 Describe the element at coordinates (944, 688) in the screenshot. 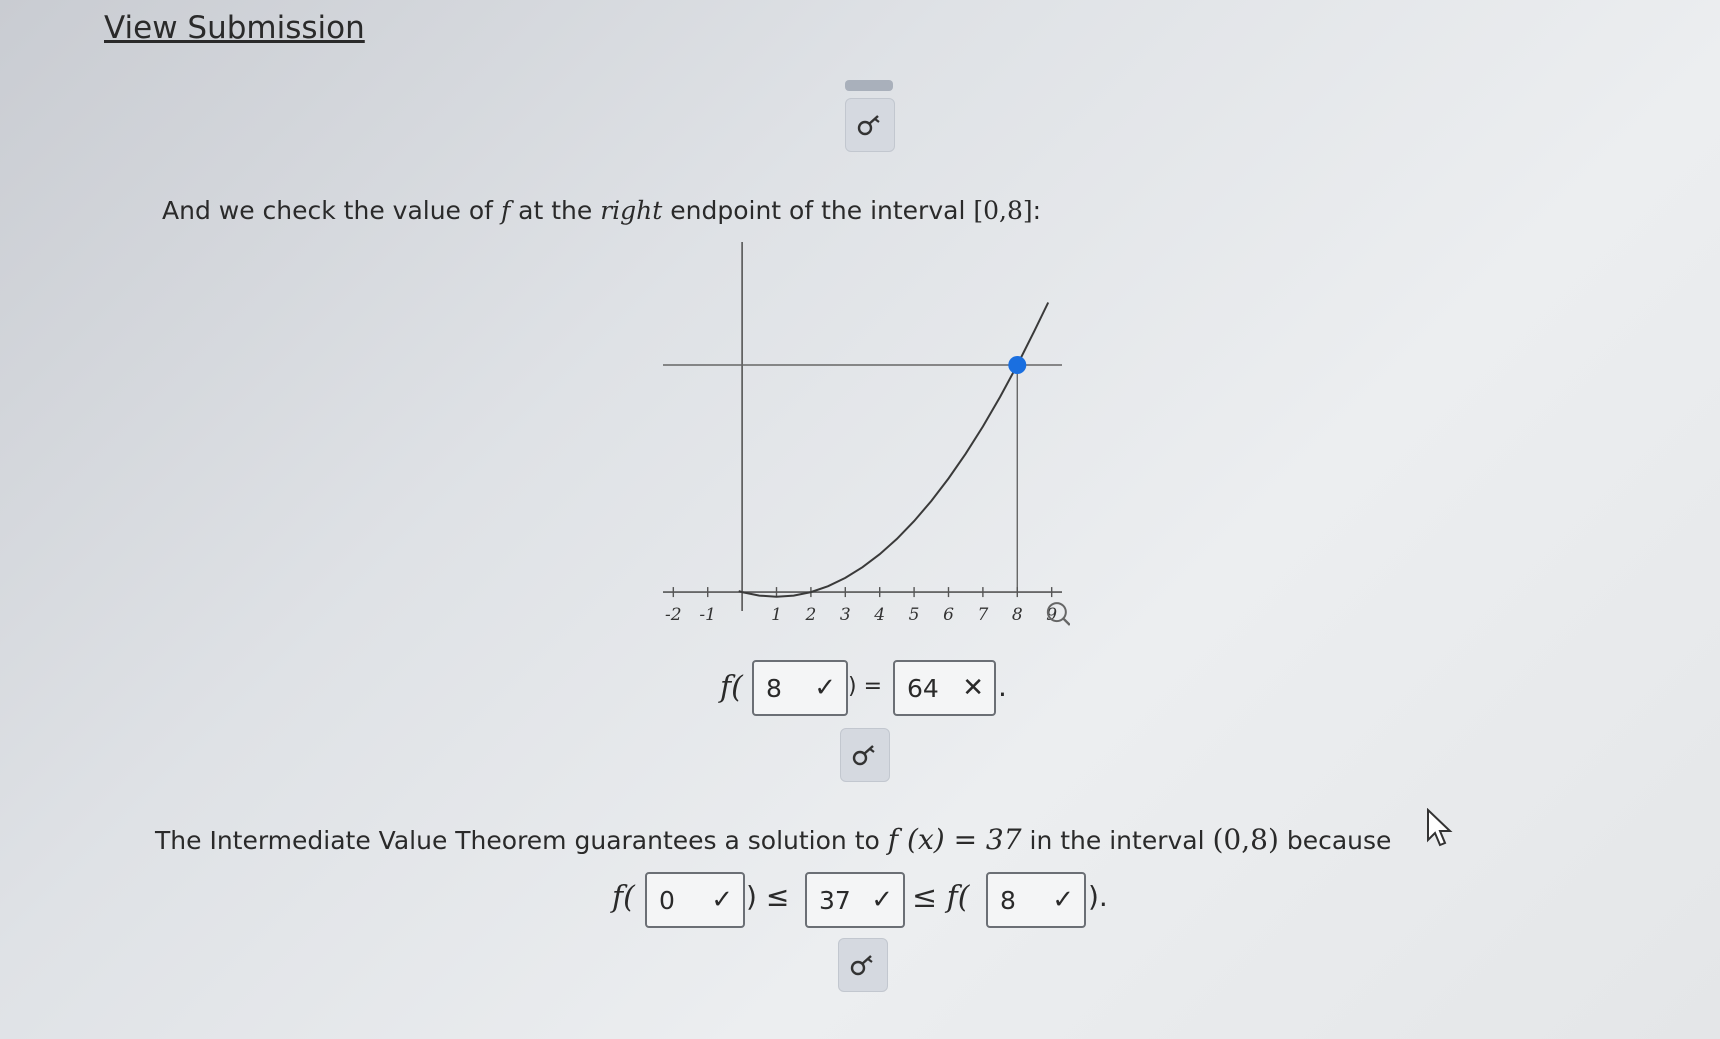

I see `output-answer: 64 ✕` at that location.